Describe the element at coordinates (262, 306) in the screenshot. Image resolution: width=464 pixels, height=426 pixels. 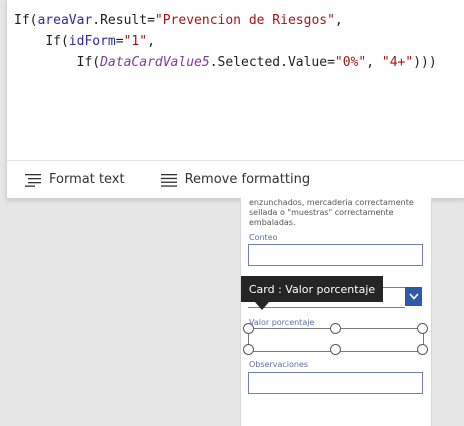
I see `tooltip-arrow` at that location.